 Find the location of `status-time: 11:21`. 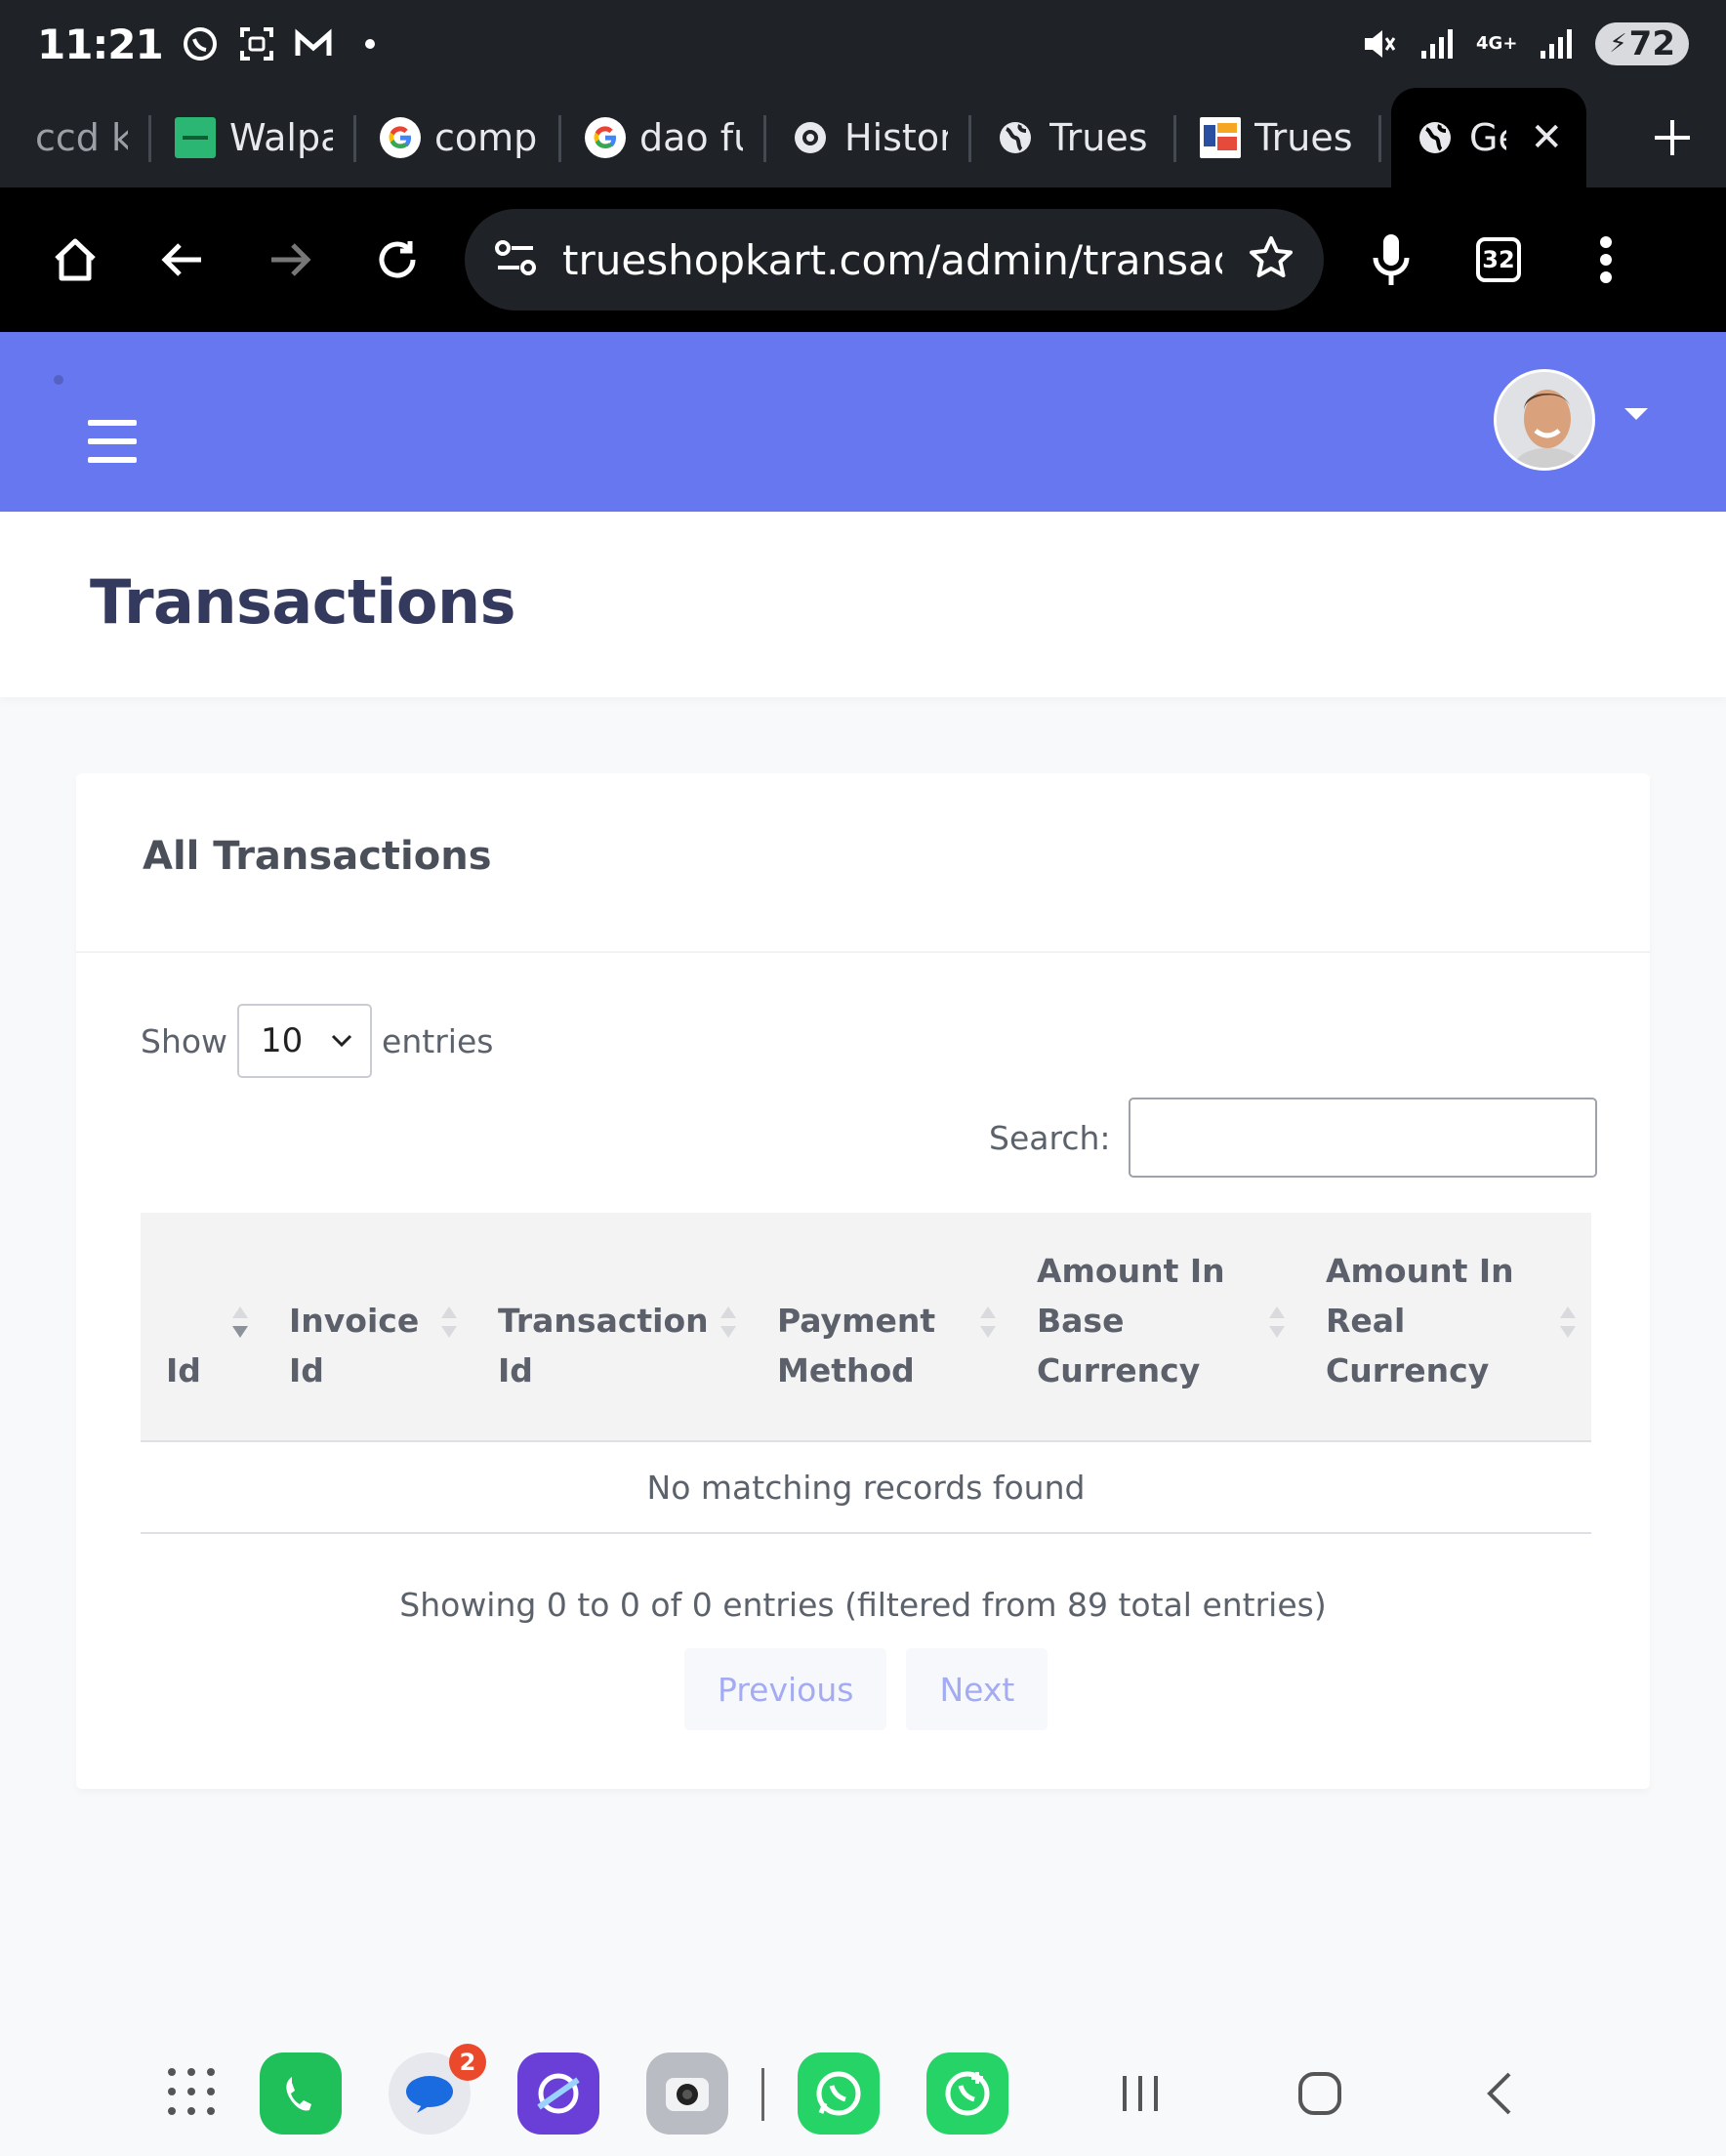

status-time: 11:21 is located at coordinates (100, 44).